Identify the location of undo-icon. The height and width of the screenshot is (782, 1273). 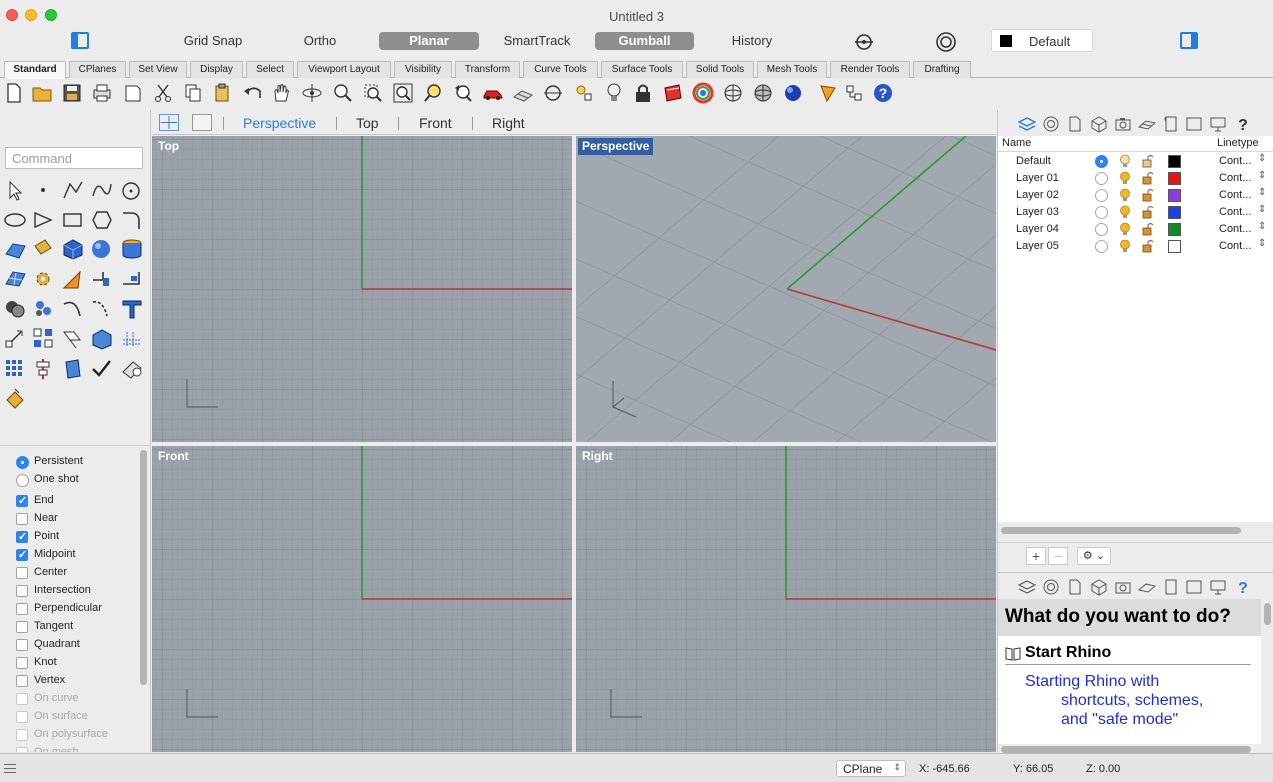
(253, 93).